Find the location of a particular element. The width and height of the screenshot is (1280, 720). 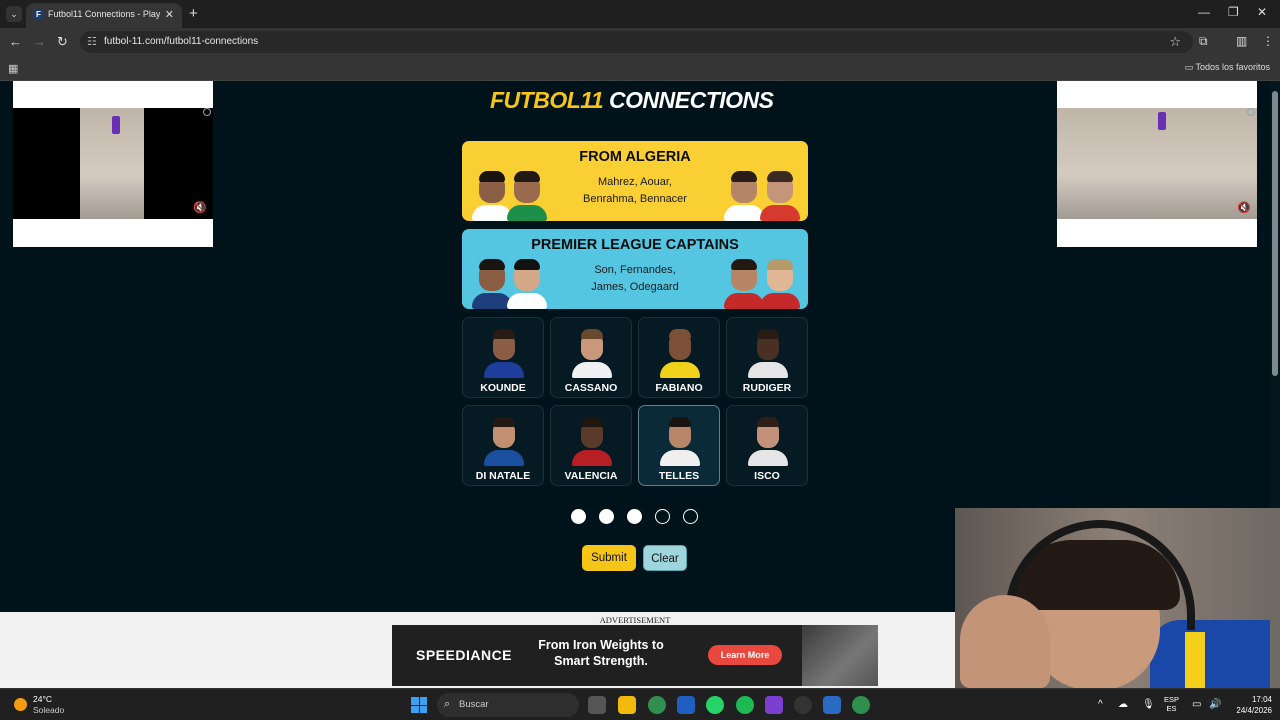

player-card: DI NATALE is located at coordinates (503, 445).